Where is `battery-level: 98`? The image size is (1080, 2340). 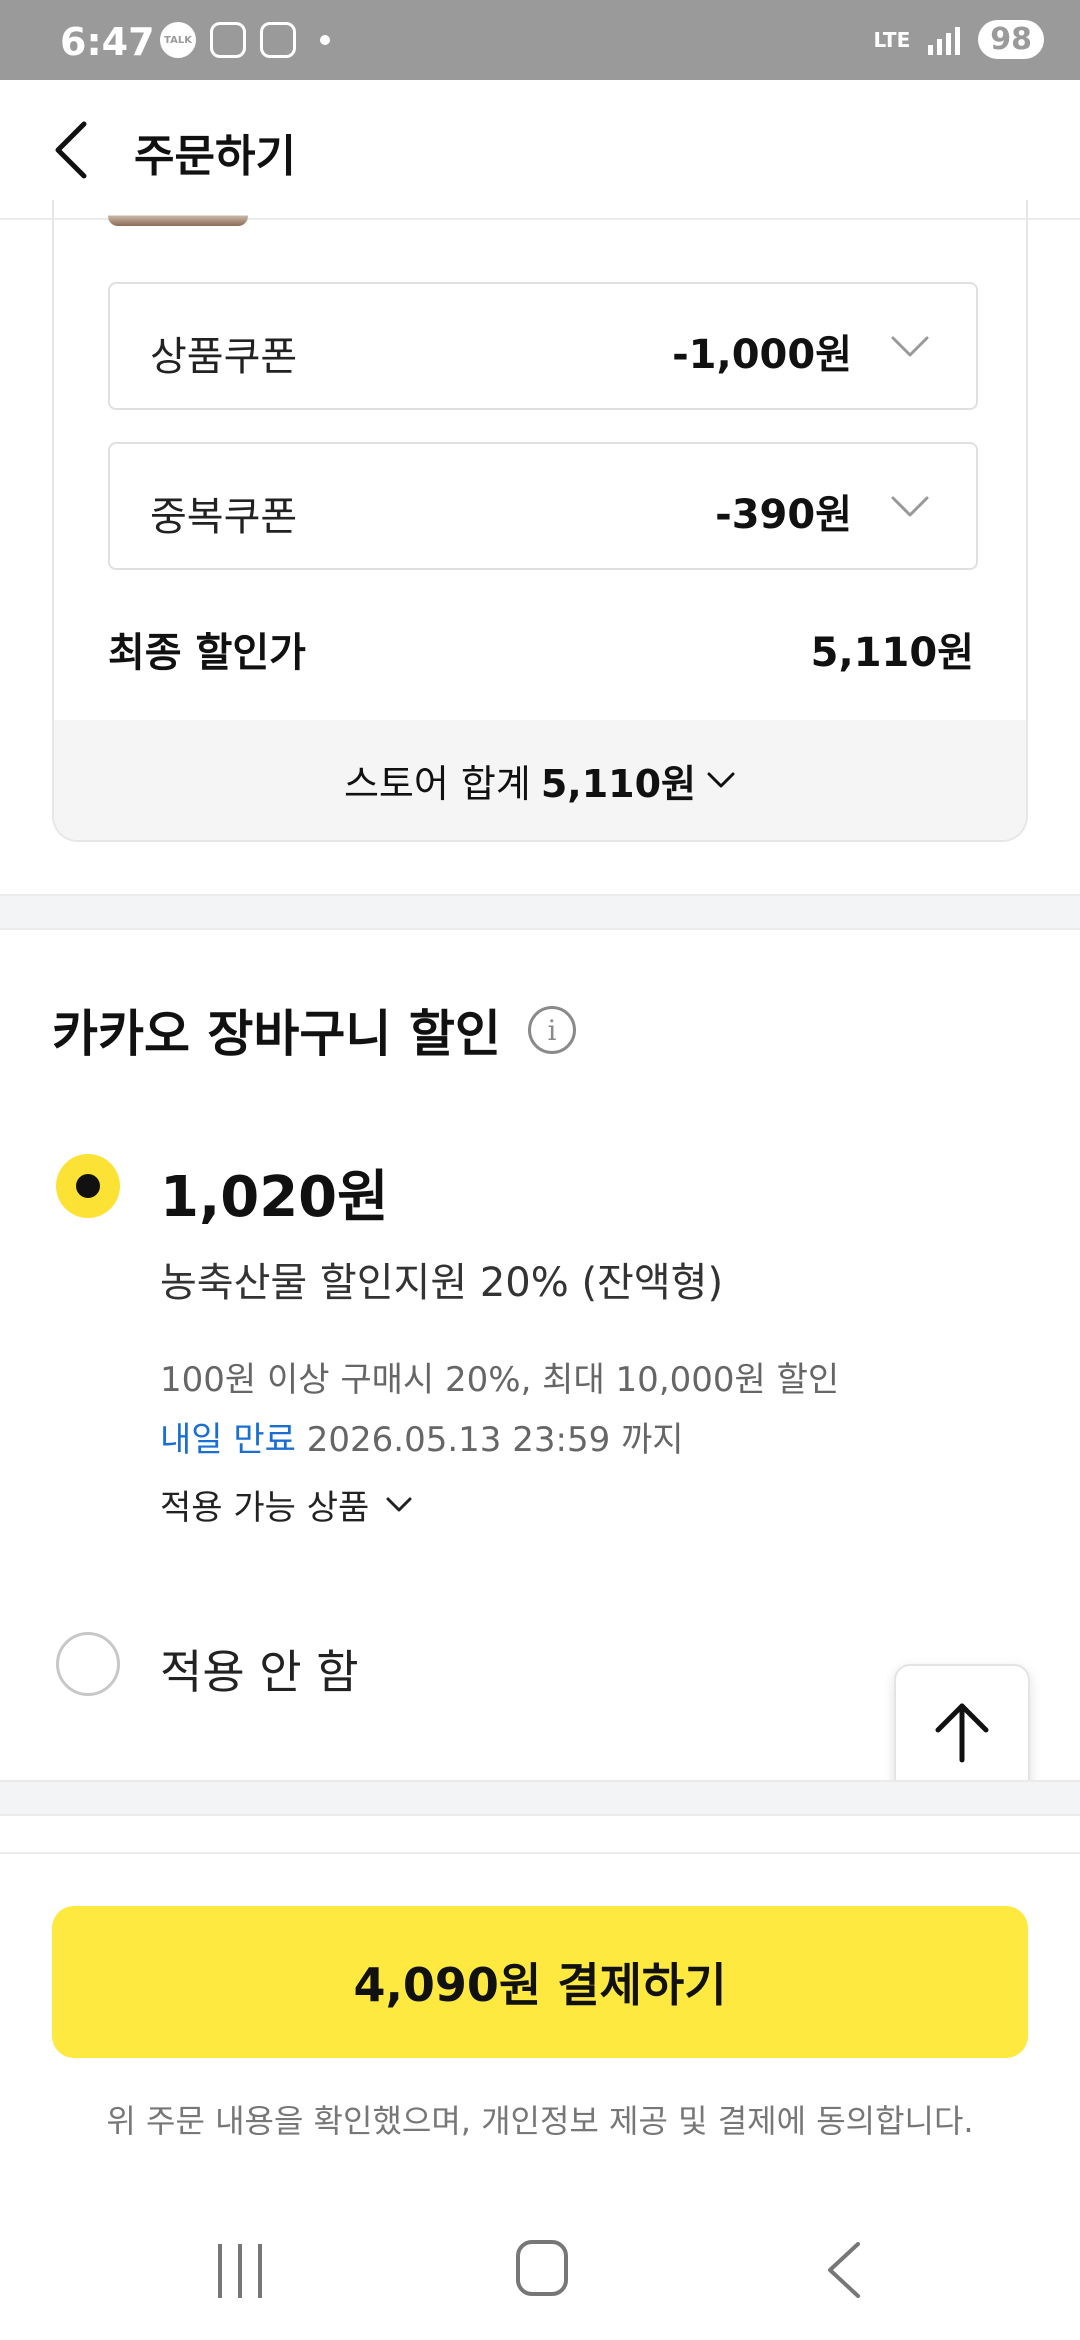
battery-level: 98 is located at coordinates (1011, 39).